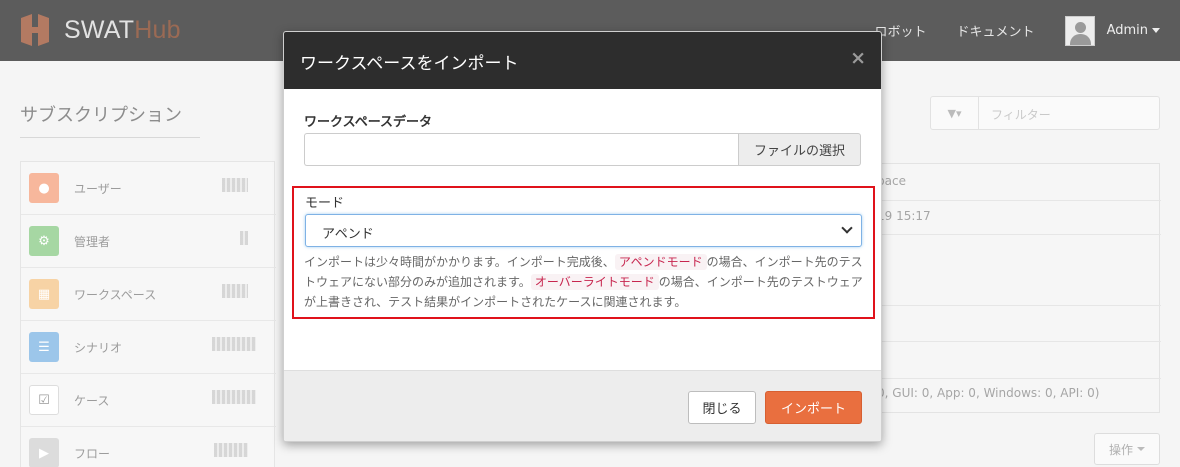 Image resolution: width=1180 pixels, height=467 pixels. I want to click on grid-icon: ▦, so click(44, 294).